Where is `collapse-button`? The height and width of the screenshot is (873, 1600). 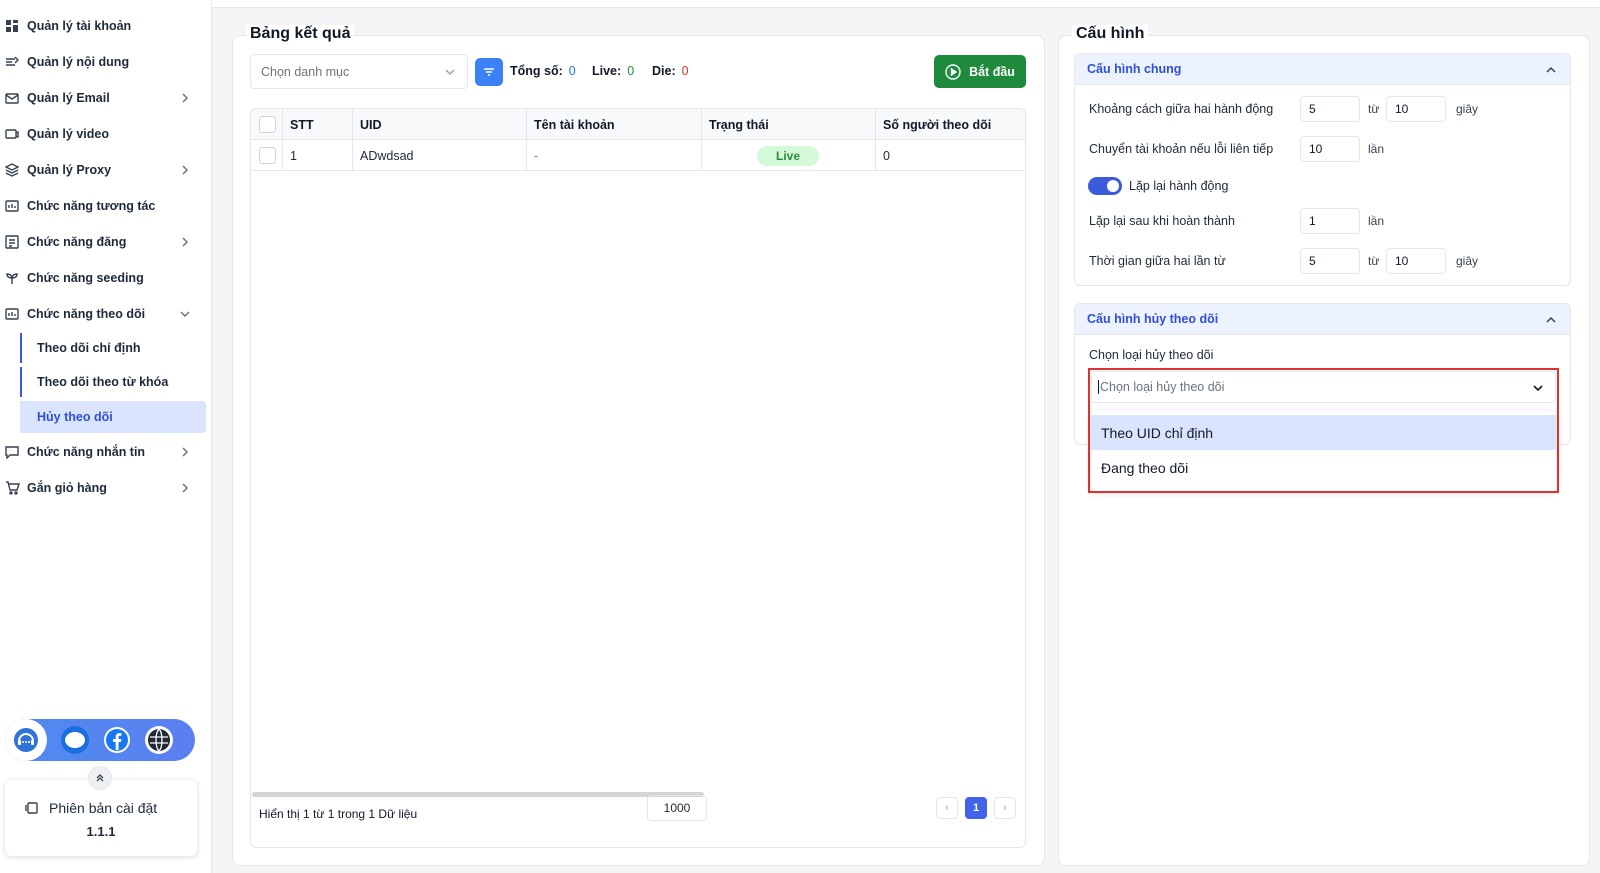
collapse-button is located at coordinates (100, 778).